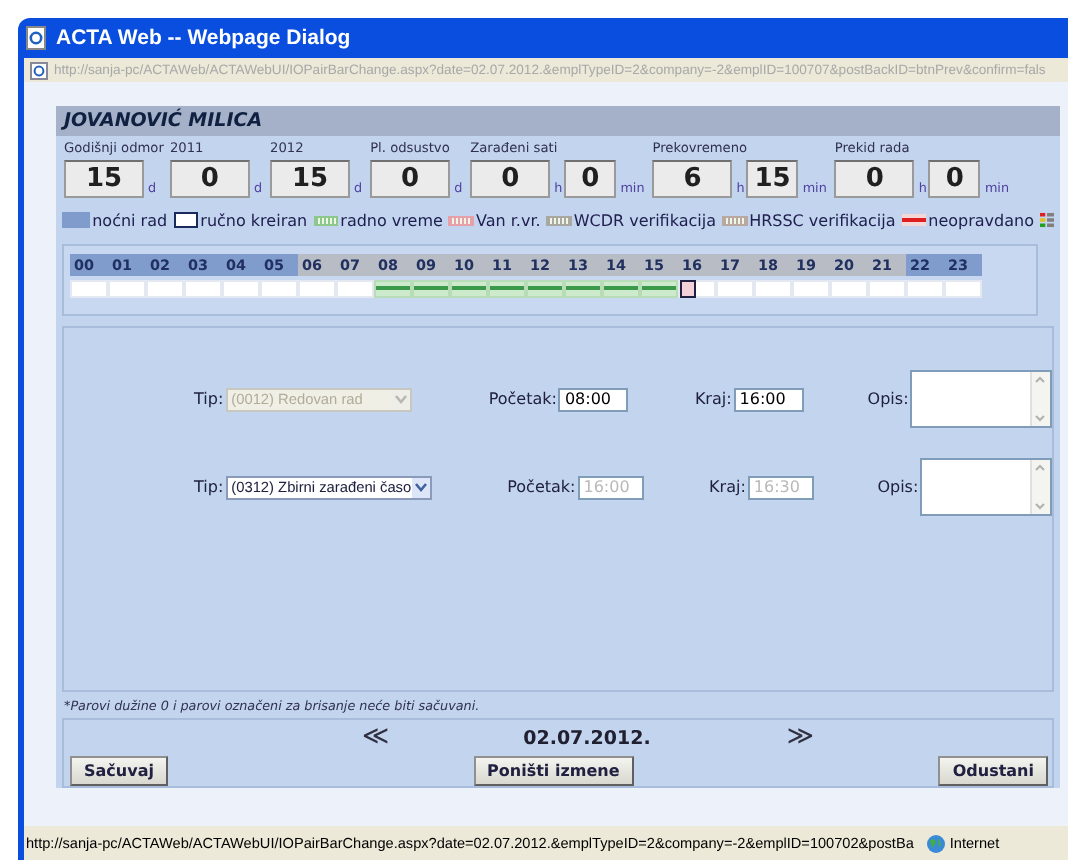 This screenshot has height=860, width=1068. What do you see at coordinates (688, 288) in the screenshot?
I see `manual-entry-marker` at bounding box center [688, 288].